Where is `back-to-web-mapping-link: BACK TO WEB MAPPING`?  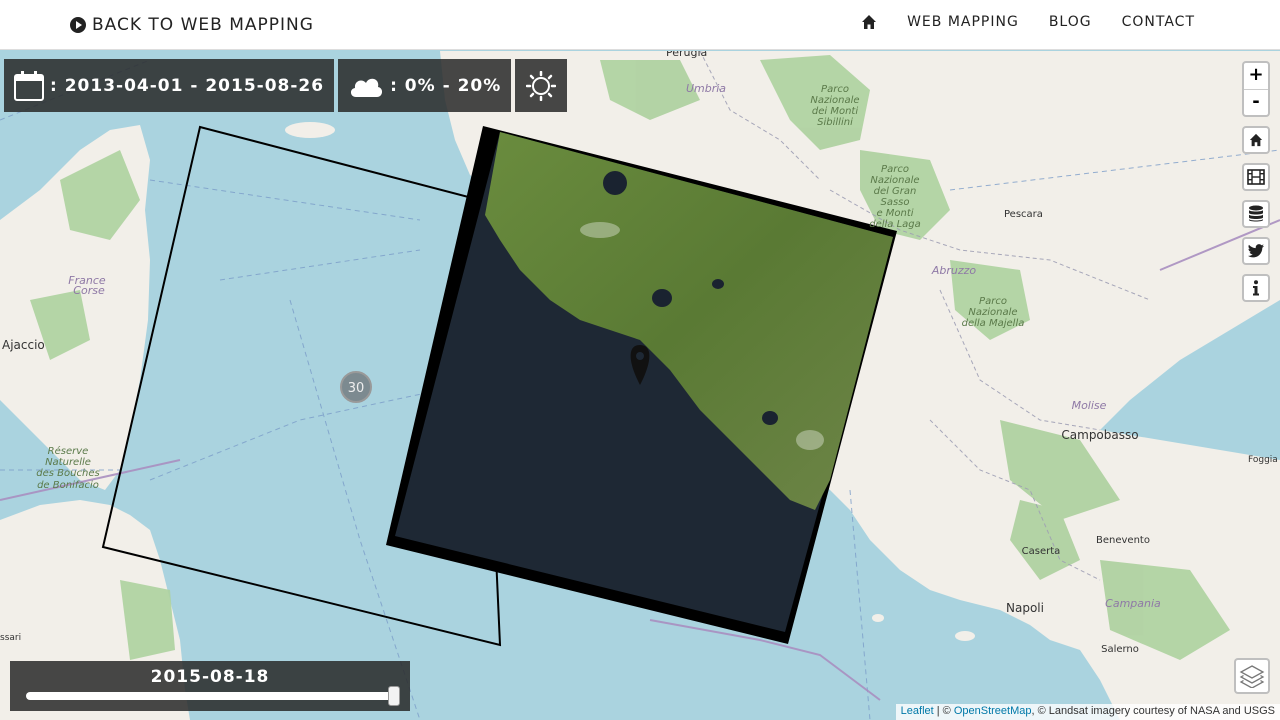 back-to-web-mapping-link: BACK TO WEB MAPPING is located at coordinates (192, 25).